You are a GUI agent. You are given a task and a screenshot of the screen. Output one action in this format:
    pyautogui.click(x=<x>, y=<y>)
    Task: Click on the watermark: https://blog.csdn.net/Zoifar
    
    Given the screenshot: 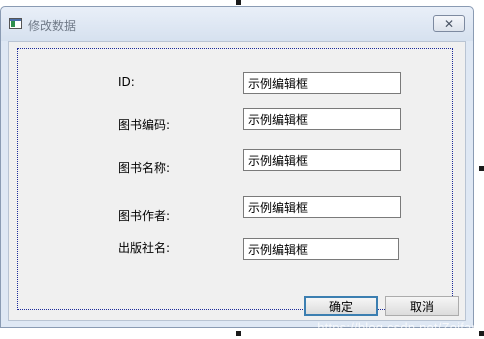 What is the action you would take?
    pyautogui.click(x=396, y=327)
    